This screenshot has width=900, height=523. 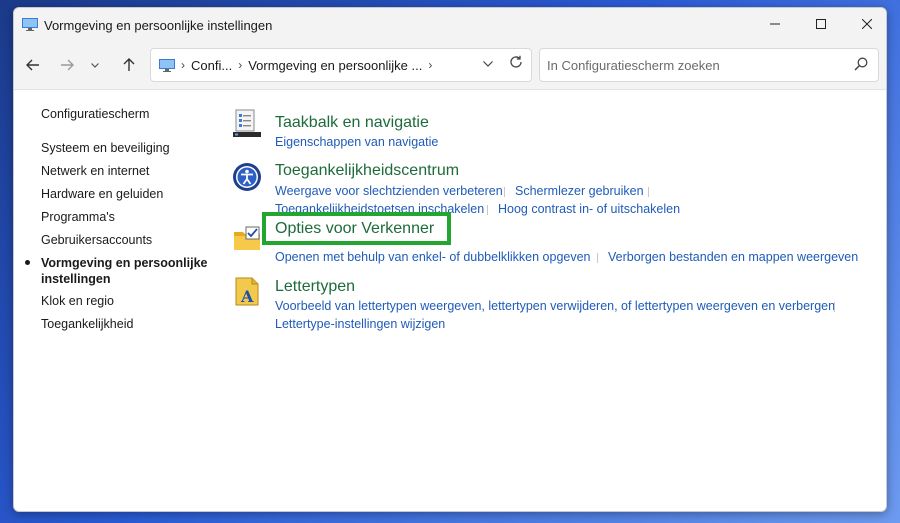 I want to click on maximize-button, so click(x=821, y=24).